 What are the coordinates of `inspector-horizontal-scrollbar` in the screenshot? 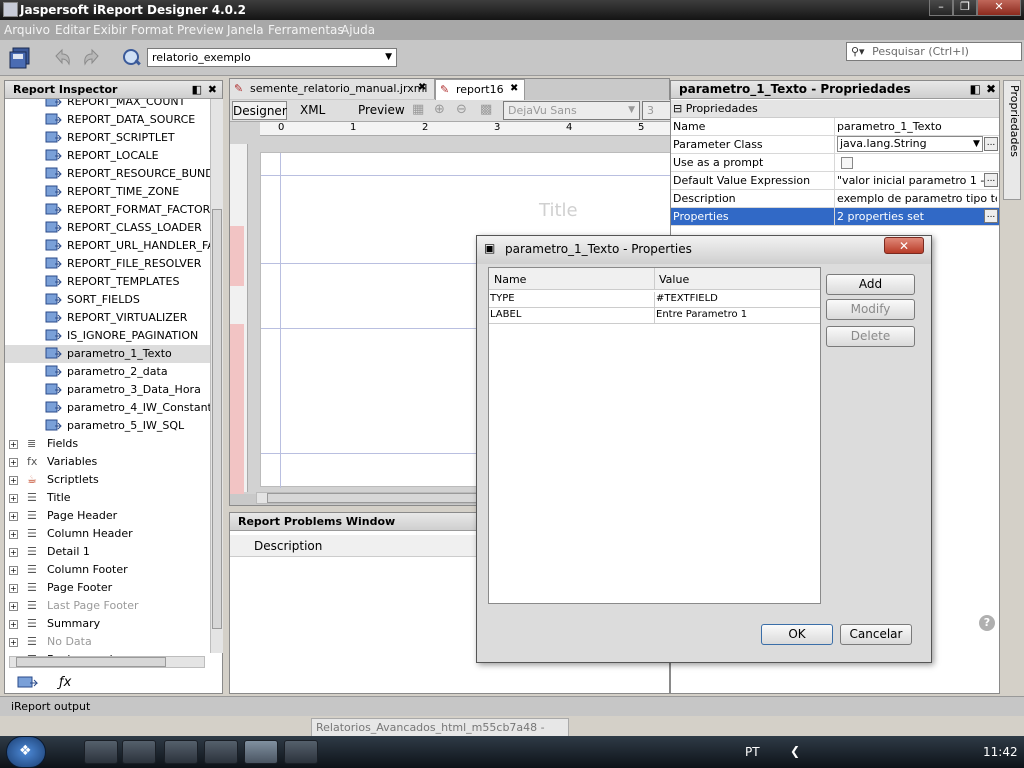 It's located at (107, 662).